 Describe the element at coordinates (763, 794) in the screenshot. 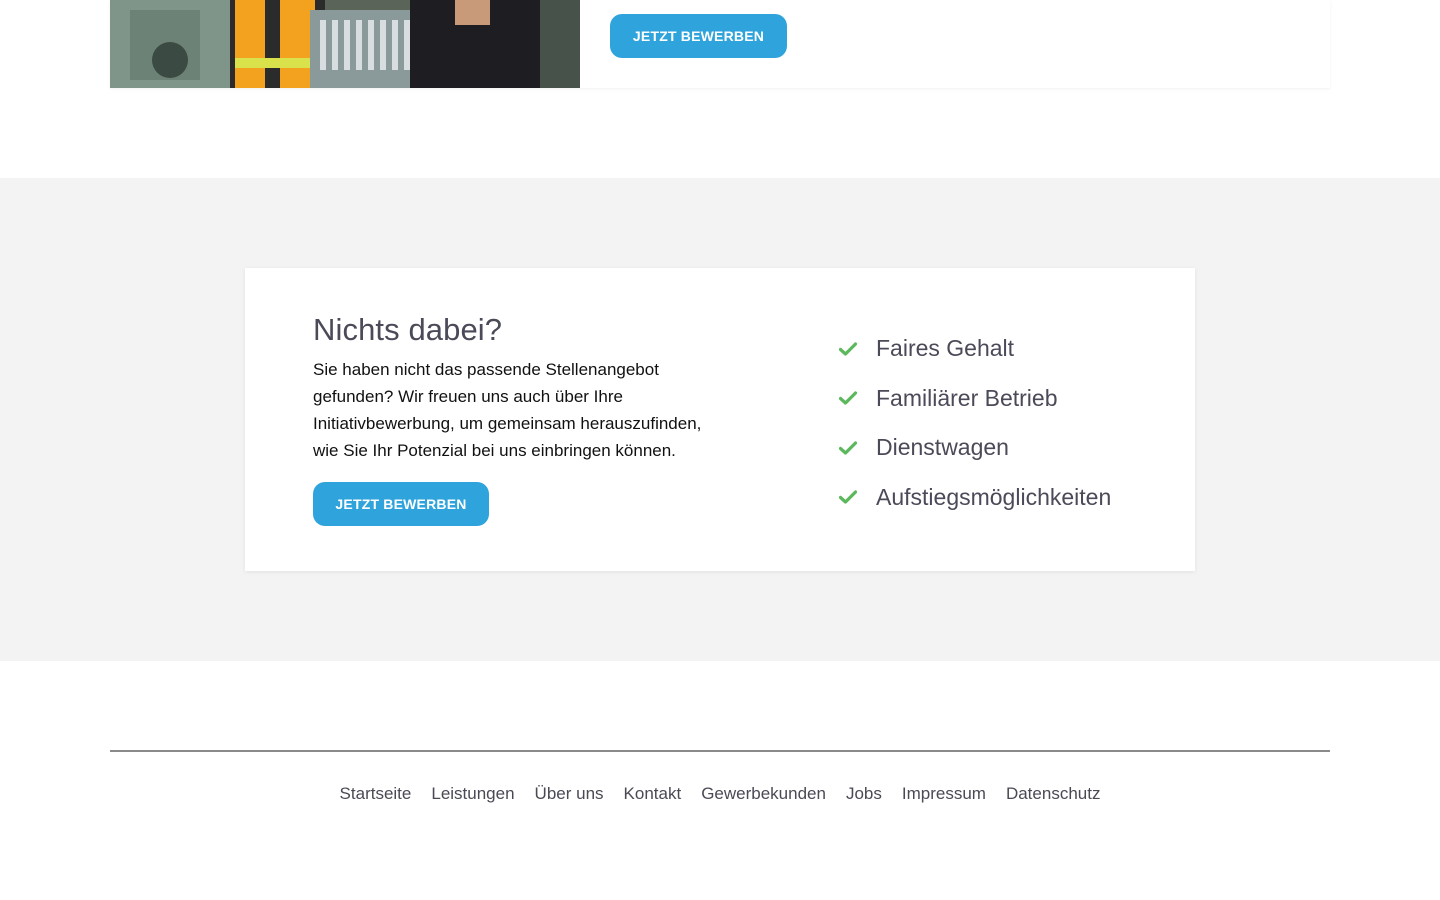

I see `footer-link-gewerbekunden: Gewerbekunden` at that location.